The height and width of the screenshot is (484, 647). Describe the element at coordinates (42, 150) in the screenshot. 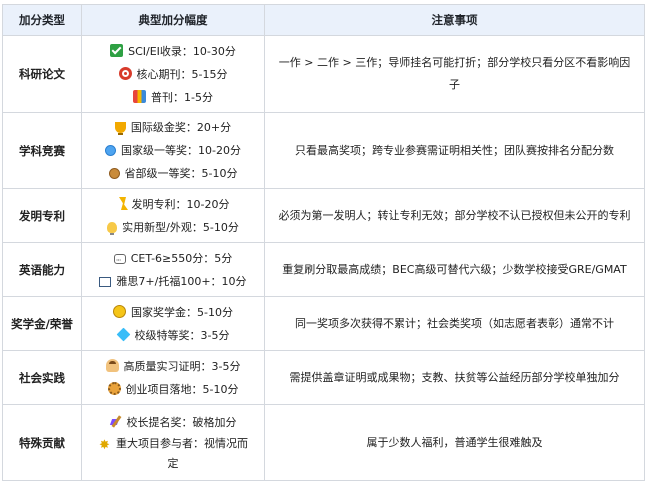

I see `row-category: 学科竞赛` at that location.